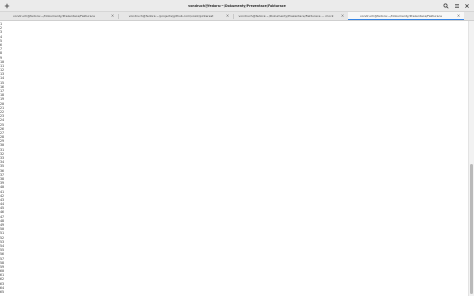 This screenshot has width=474, height=296. I want to click on terminal-line: 19, so click(2, 99).